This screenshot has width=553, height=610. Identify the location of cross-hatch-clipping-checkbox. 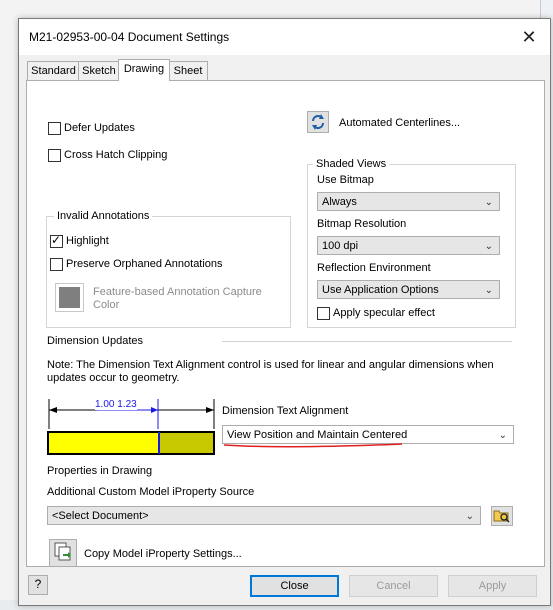
(54, 155).